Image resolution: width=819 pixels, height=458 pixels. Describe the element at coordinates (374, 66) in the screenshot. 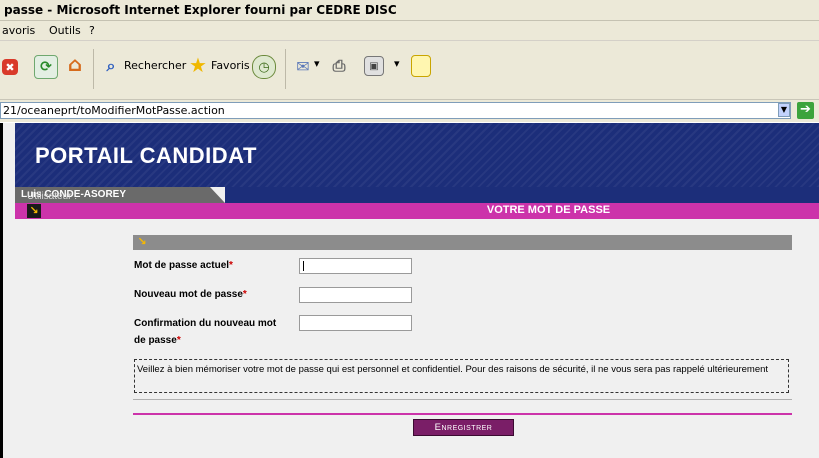

I see `edit-icon: ▣` at that location.